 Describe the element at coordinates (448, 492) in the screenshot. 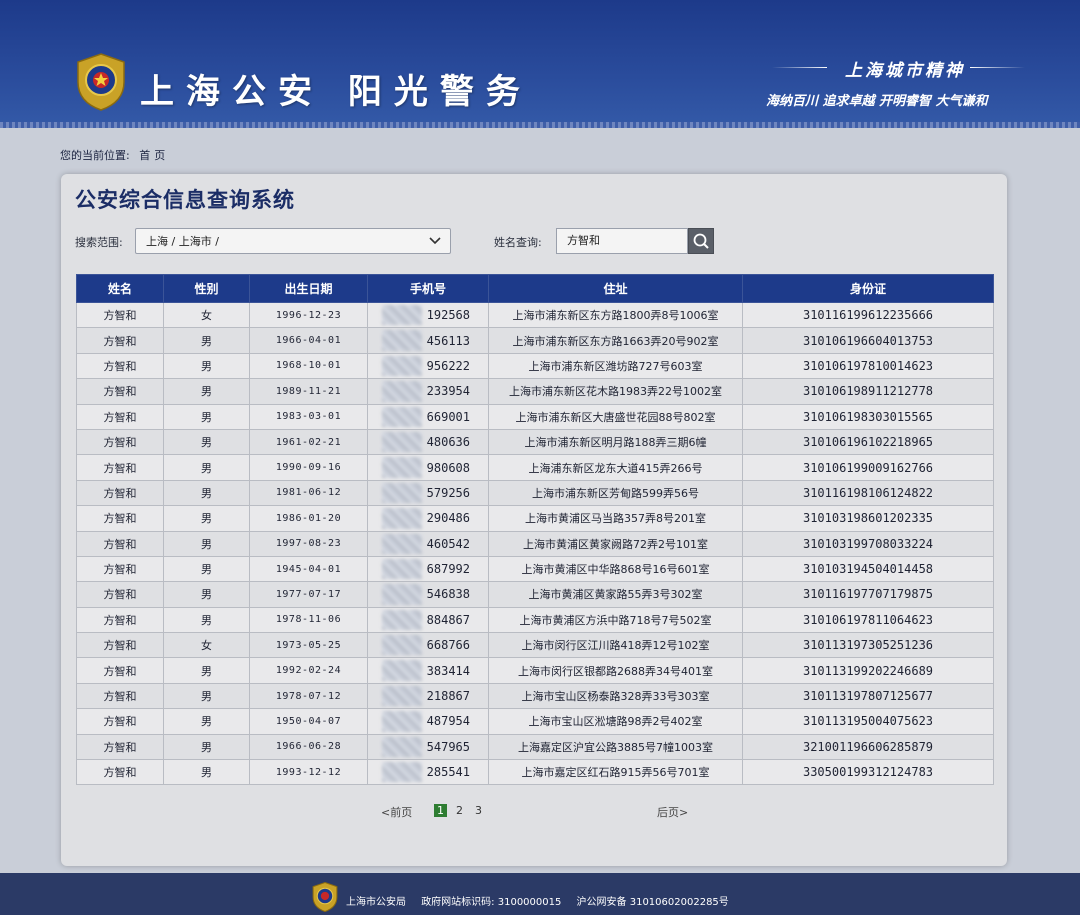

I see `phone-visible-digits: 579256` at that location.